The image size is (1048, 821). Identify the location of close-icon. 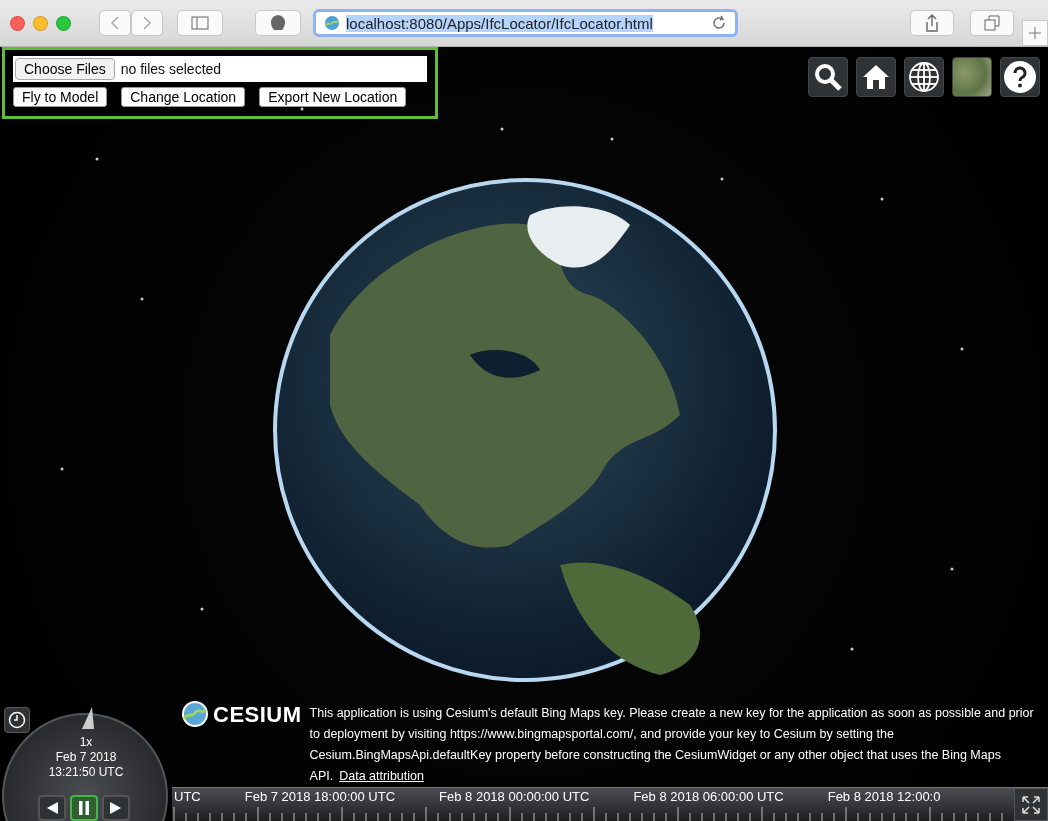
(17, 23).